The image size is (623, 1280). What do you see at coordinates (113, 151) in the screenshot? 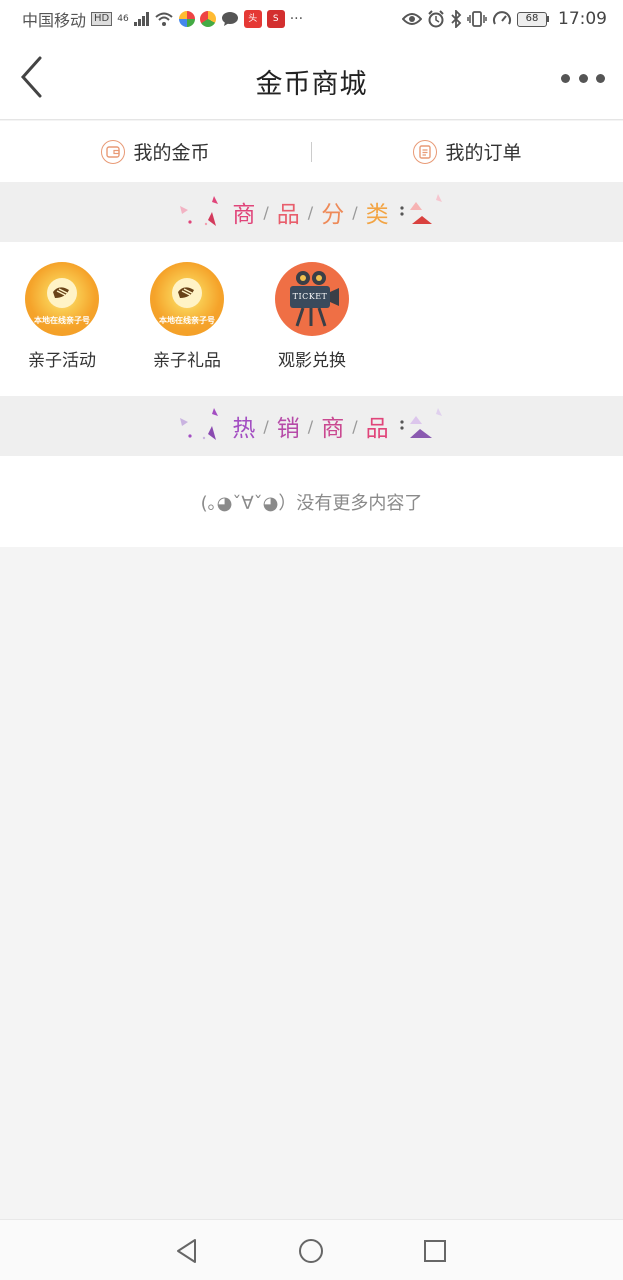
I see `wallet-icon` at bounding box center [113, 151].